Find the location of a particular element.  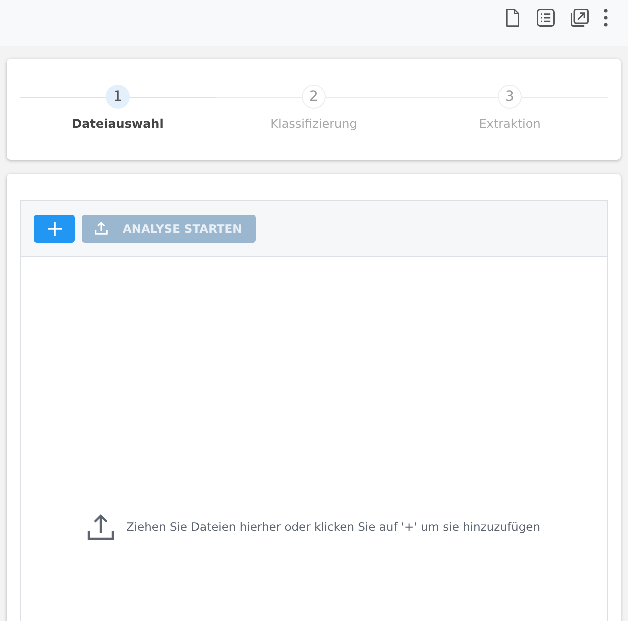

add-button is located at coordinates (54, 228).